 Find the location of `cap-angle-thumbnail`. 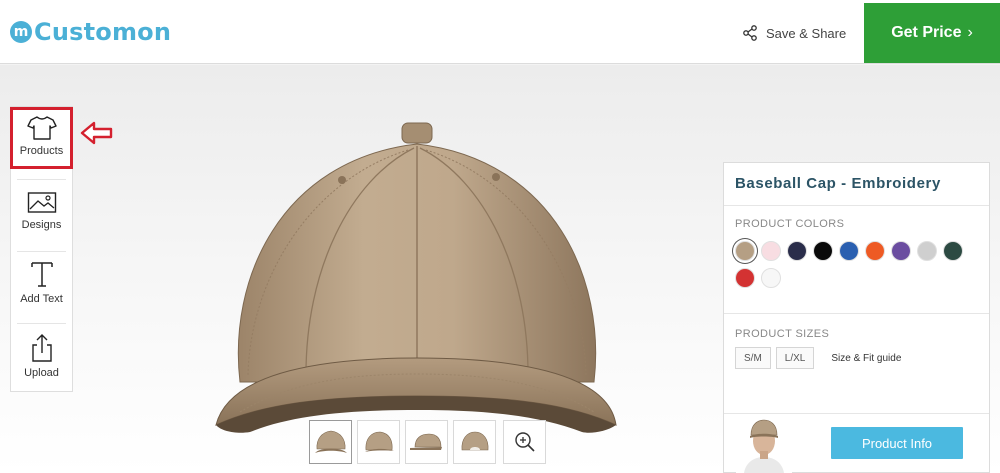

cap-angle-thumbnail is located at coordinates (379, 441).